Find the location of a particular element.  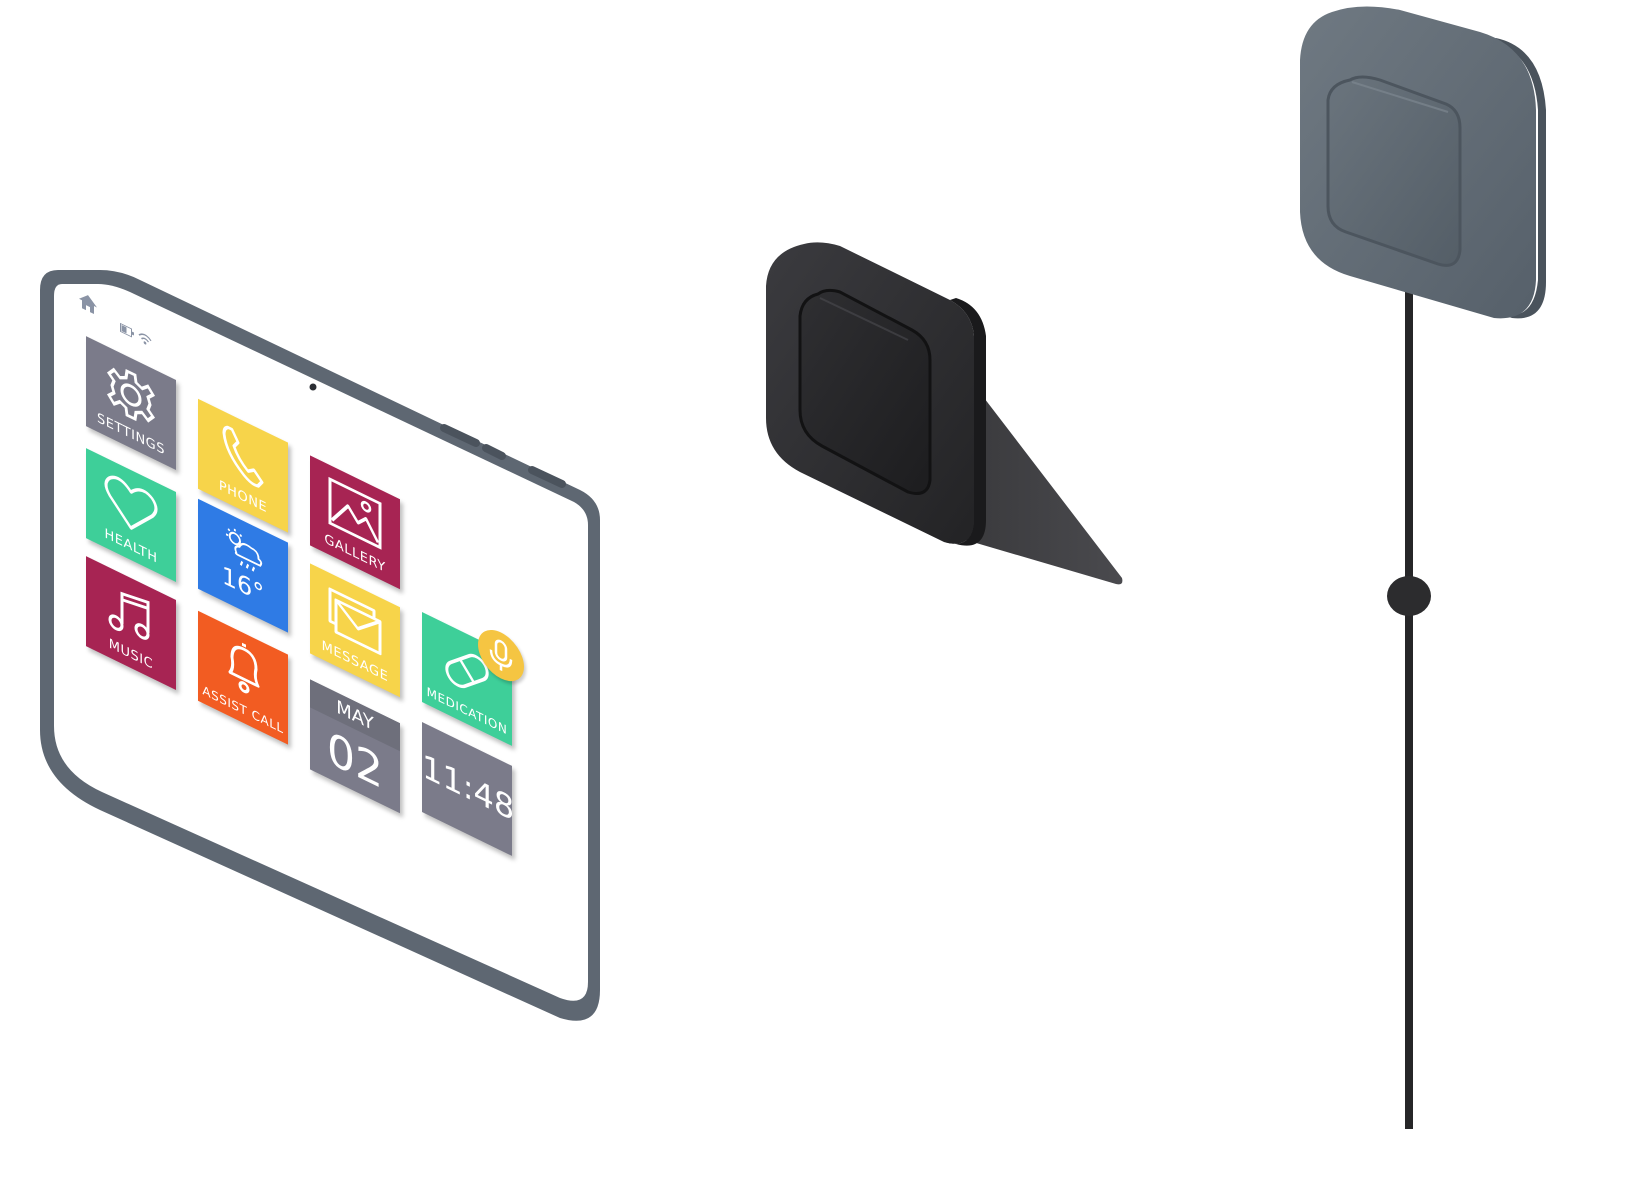

stand-icon is located at coordinates (1044, 487).